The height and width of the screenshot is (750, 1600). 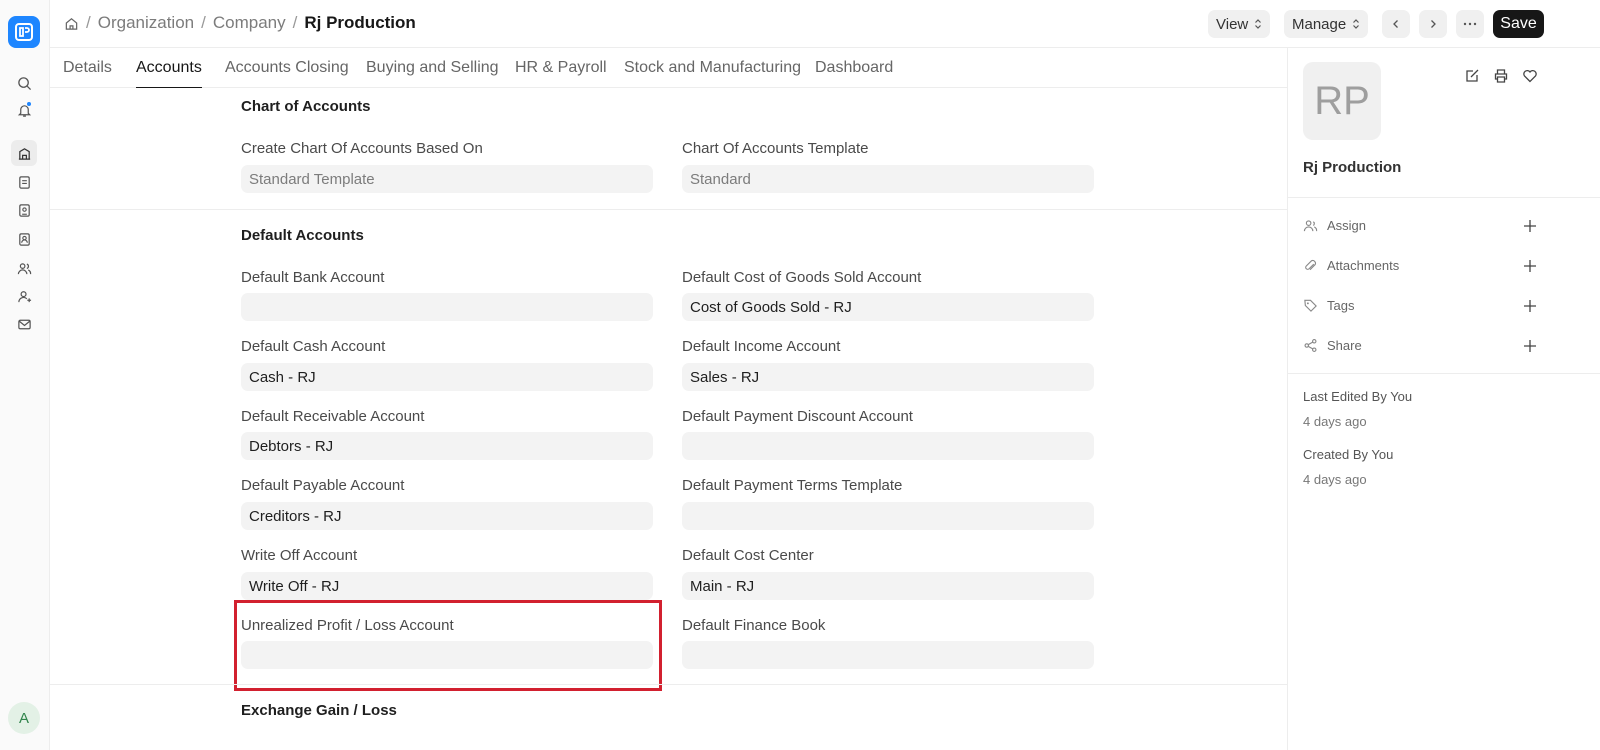 I want to click on chevron-right-icon, so click(x=1433, y=24).